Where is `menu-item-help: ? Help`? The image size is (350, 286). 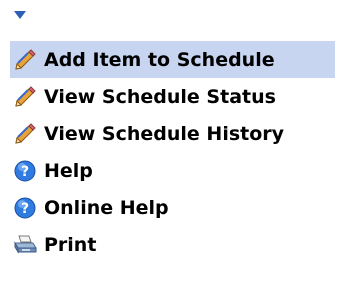 menu-item-help: ? Help is located at coordinates (172, 170).